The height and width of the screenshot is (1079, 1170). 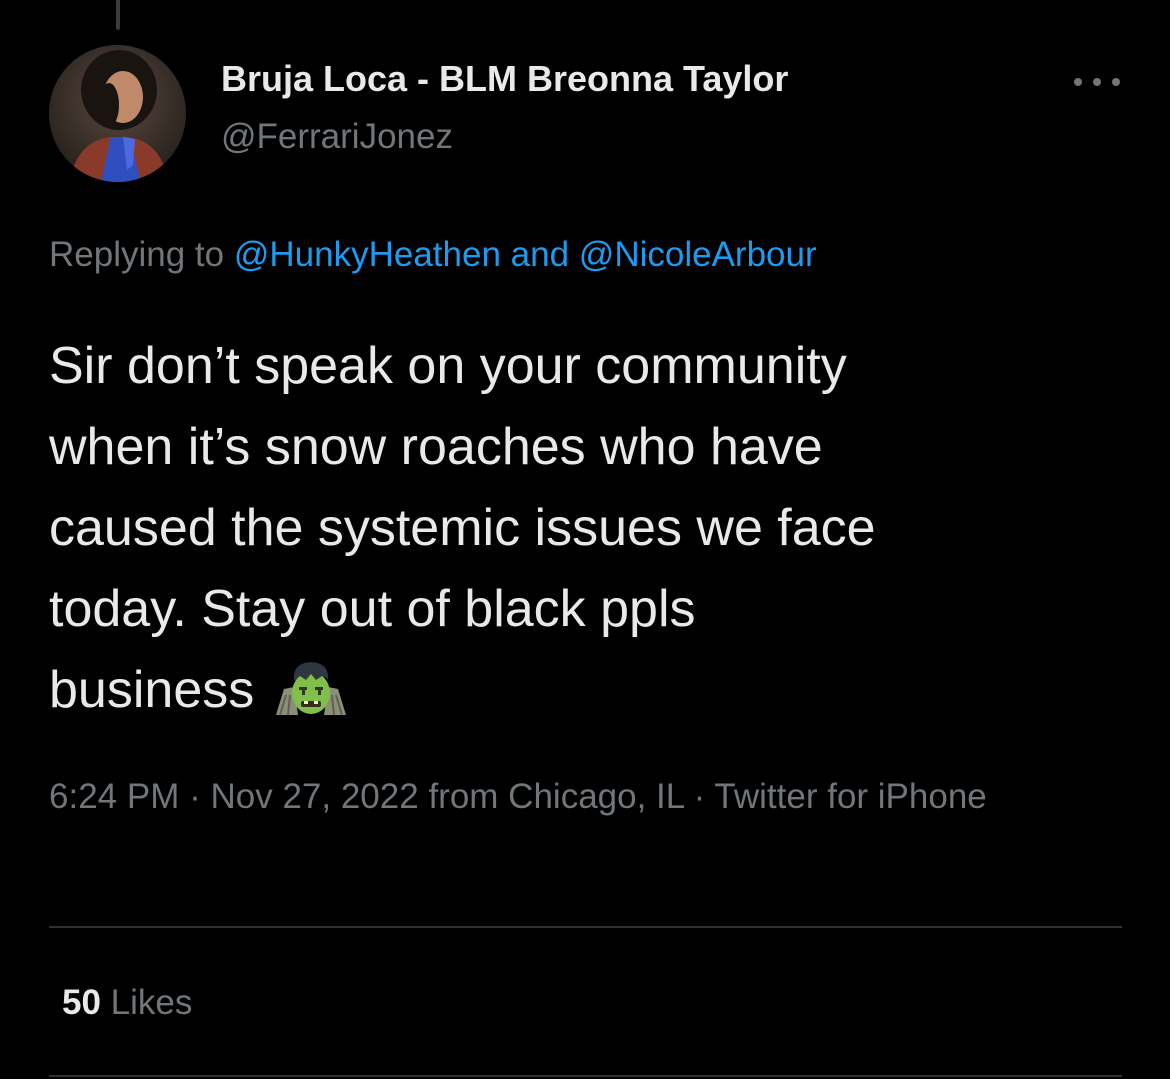 I want to click on tweet-text-line: today. Stay out of black ppls, so click(x=372, y=609).